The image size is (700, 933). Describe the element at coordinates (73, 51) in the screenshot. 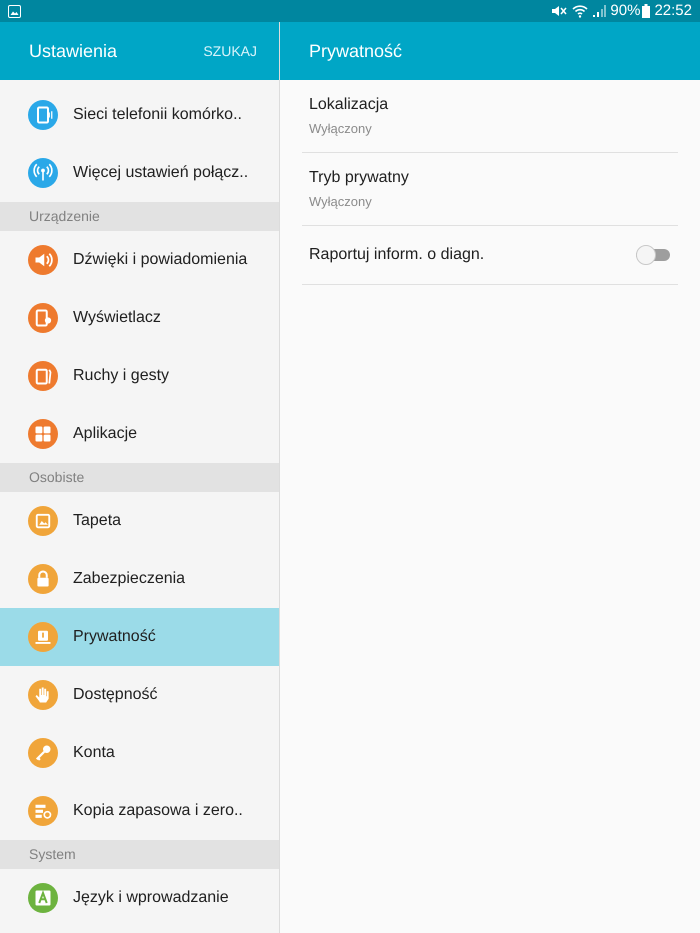

I see `app-title: Ustawienia` at that location.